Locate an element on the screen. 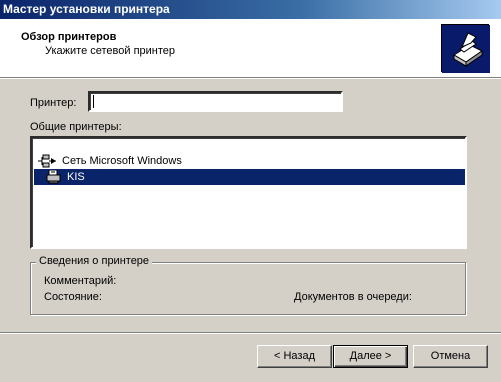 This screenshot has height=382, width=501. tree-item-label: Сеть Microsoft Windows is located at coordinates (122, 161).